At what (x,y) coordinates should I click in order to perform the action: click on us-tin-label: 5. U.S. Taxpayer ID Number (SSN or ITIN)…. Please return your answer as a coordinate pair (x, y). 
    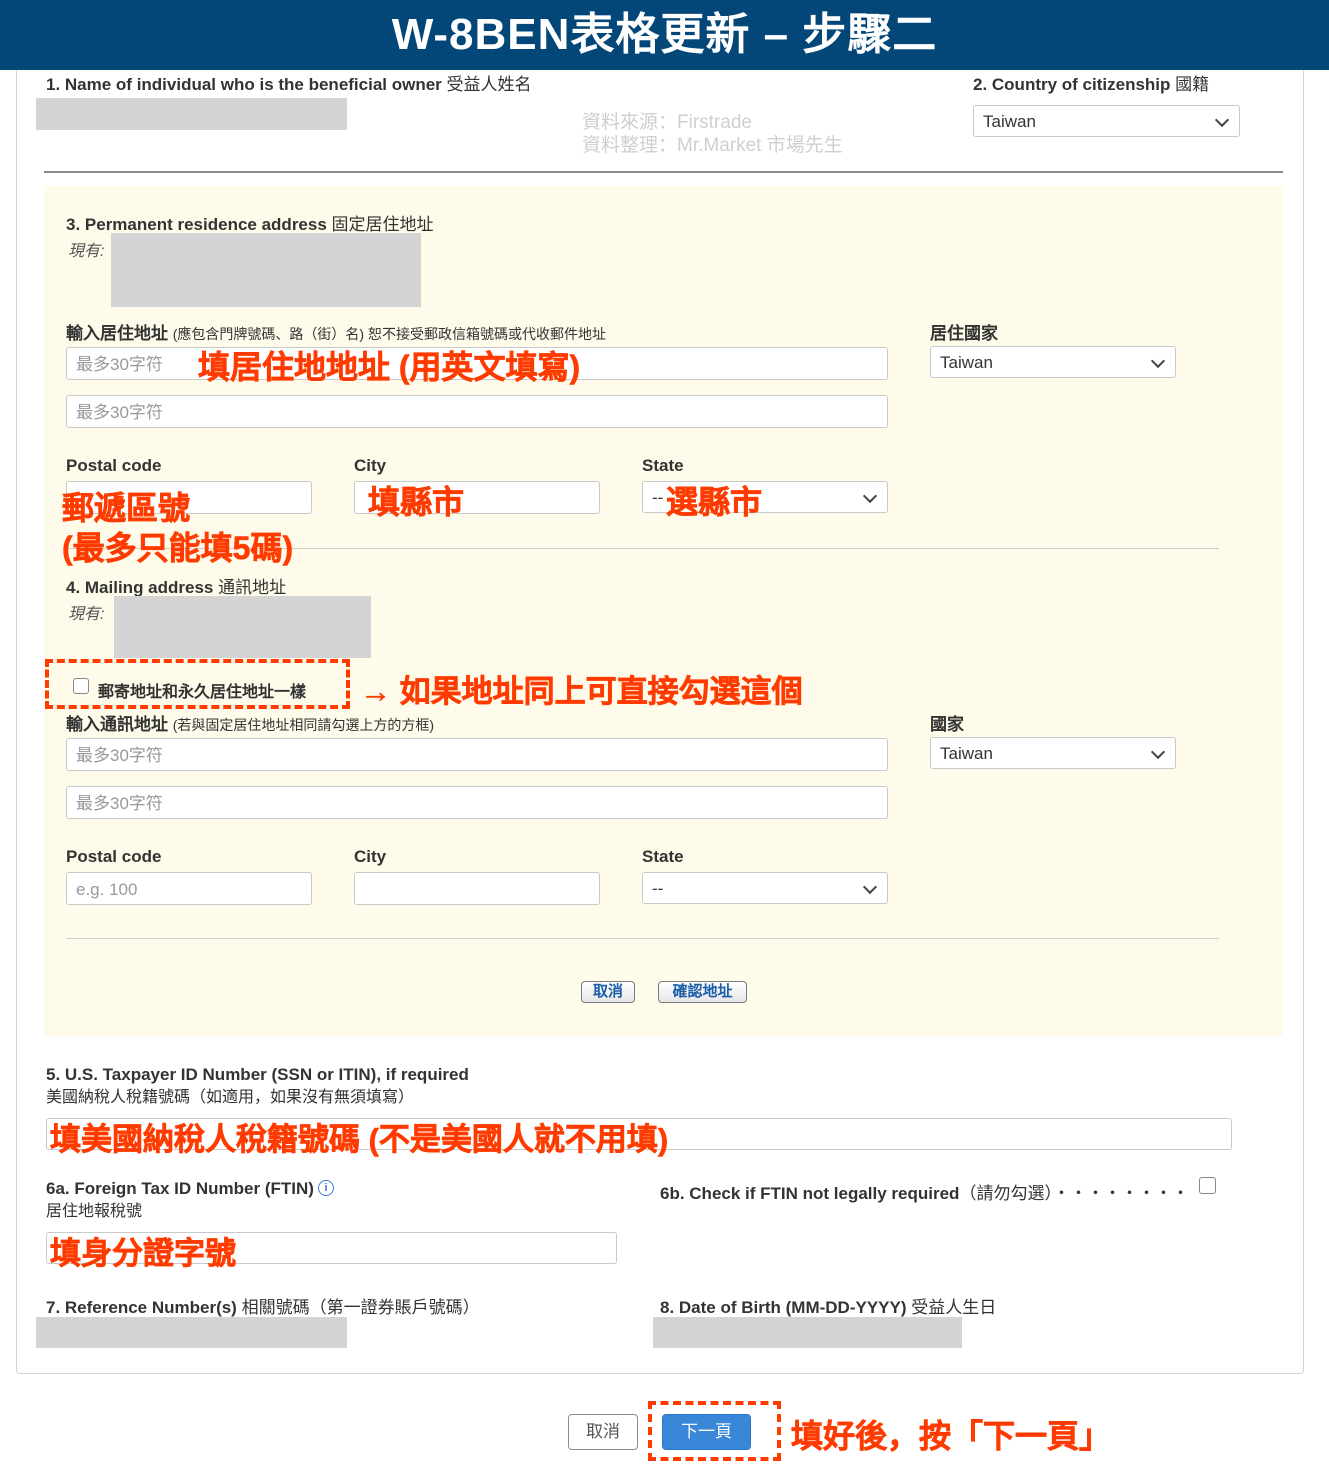
    Looking at the image, I should click on (257, 1074).